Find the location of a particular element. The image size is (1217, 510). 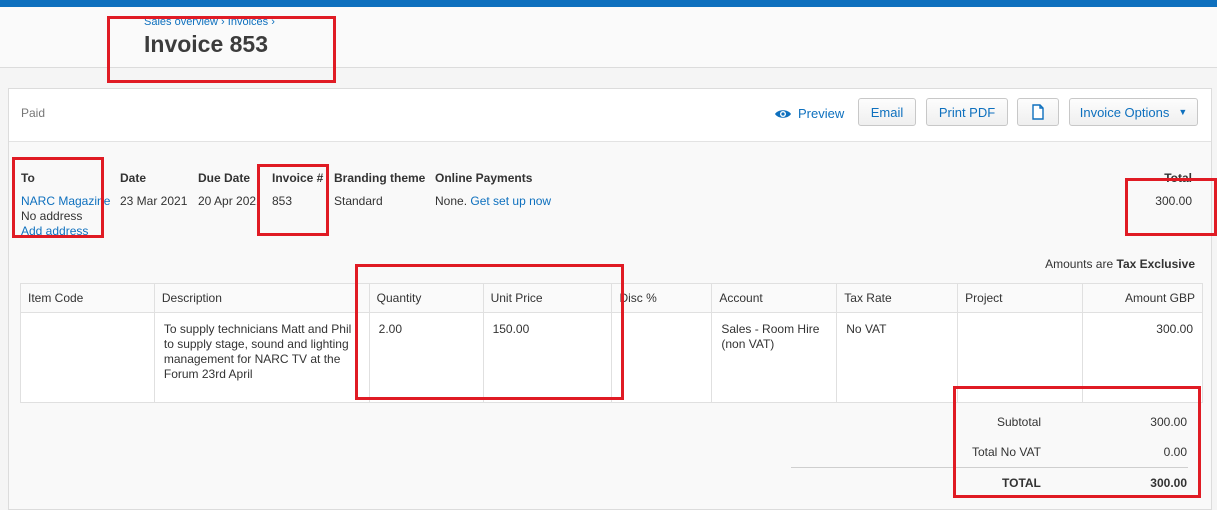

amounts-note-value: Tax Exclusive is located at coordinates (1156, 264).